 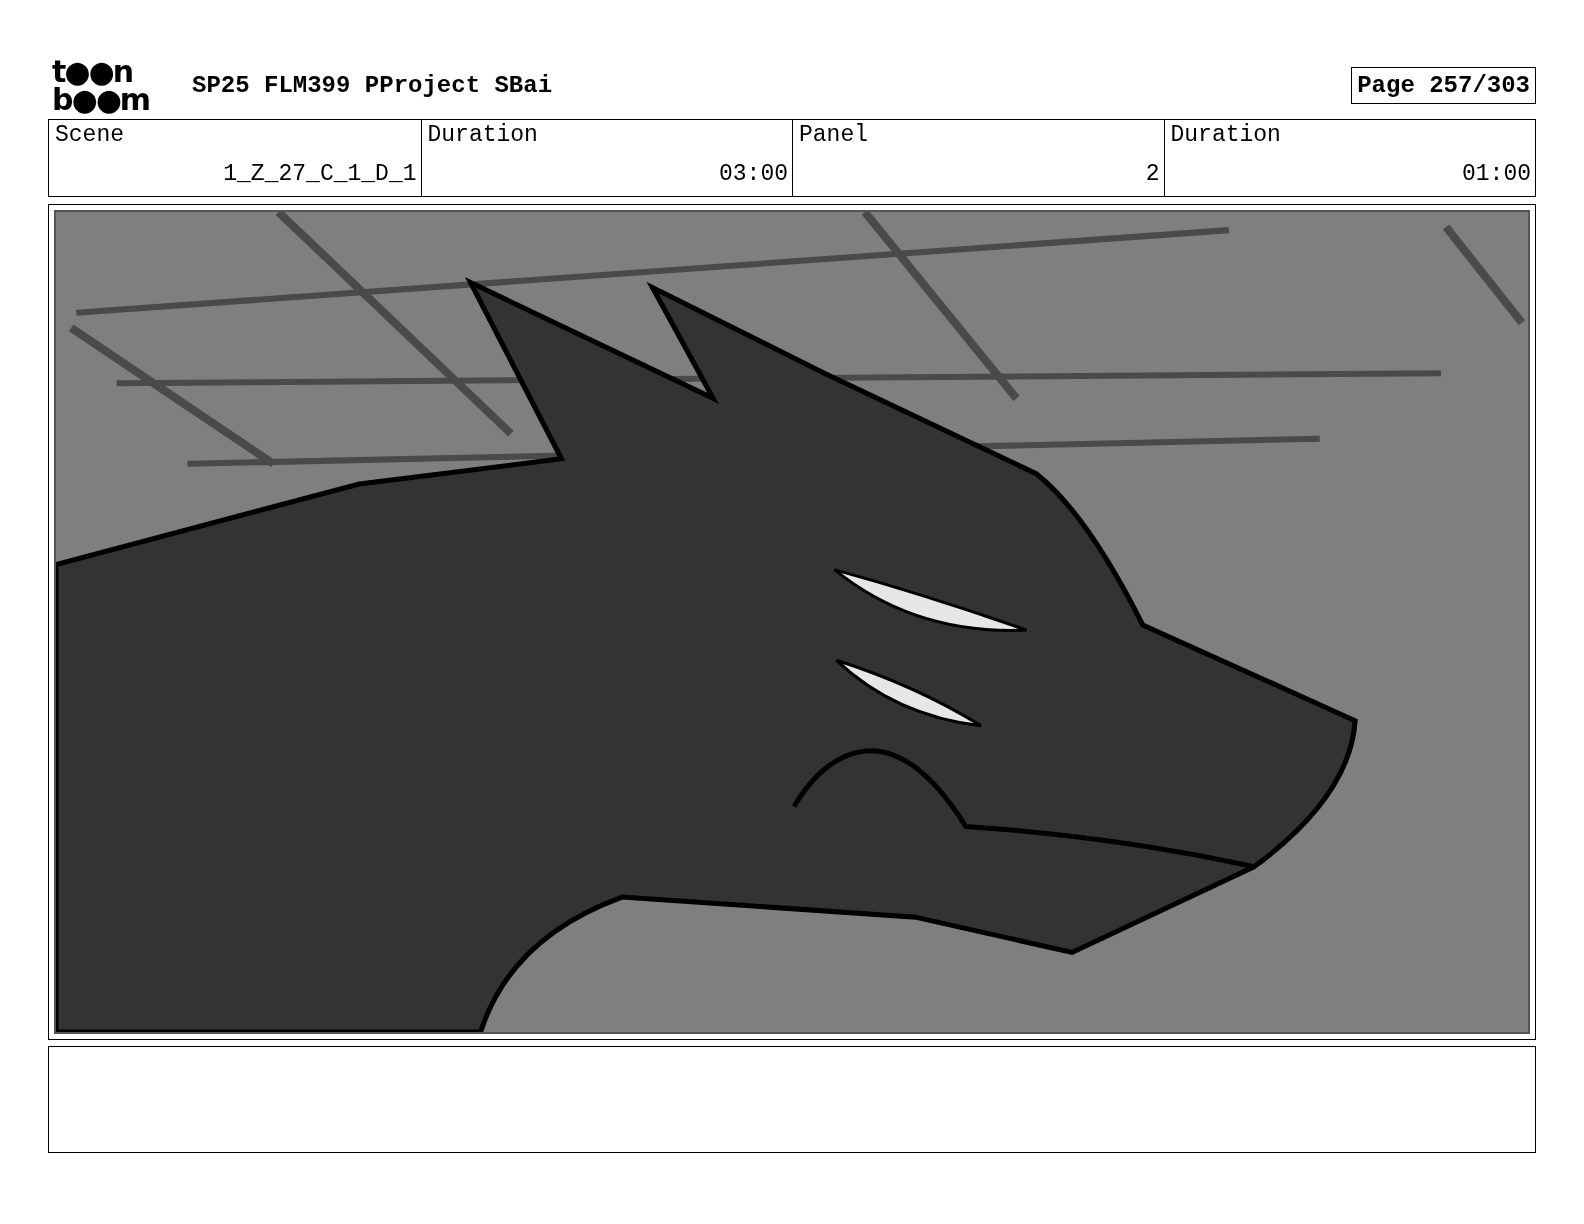 I want to click on table-cell: 2, so click(x=978, y=176).